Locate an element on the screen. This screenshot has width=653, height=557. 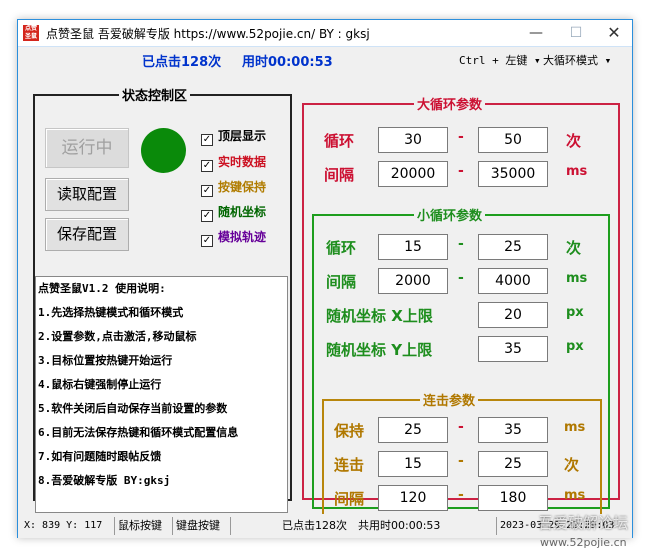
notes-line: 6.目前无法保存热键和循环模式配置信息 is located at coordinates (138, 432).